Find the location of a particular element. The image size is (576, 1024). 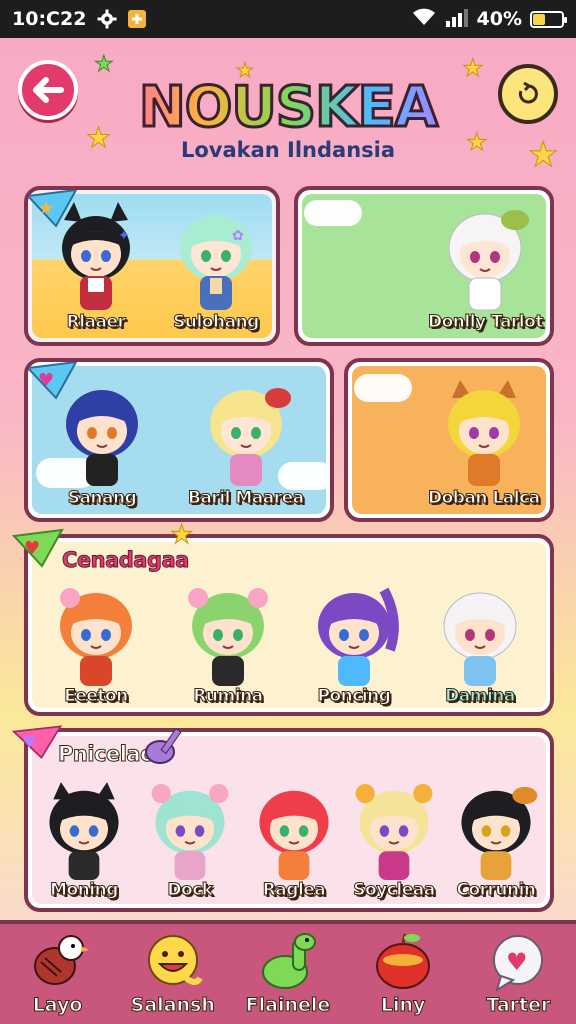

character-portrait: Dock is located at coordinates (190, 839).